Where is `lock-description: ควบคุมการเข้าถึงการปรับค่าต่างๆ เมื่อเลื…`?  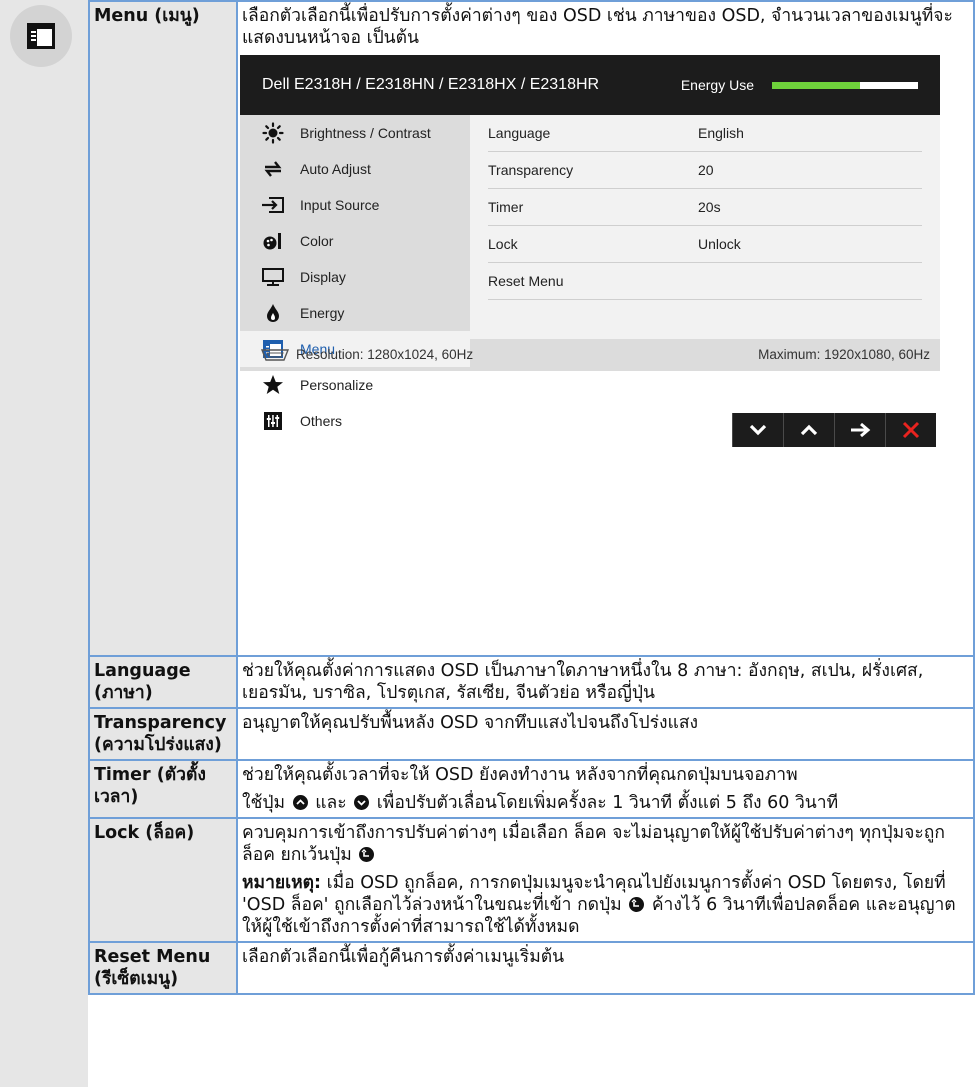 lock-description: ควบคุมการเข้าถึงการปรับค่าต่างๆ เมื่อเลื… is located at coordinates (605, 844).